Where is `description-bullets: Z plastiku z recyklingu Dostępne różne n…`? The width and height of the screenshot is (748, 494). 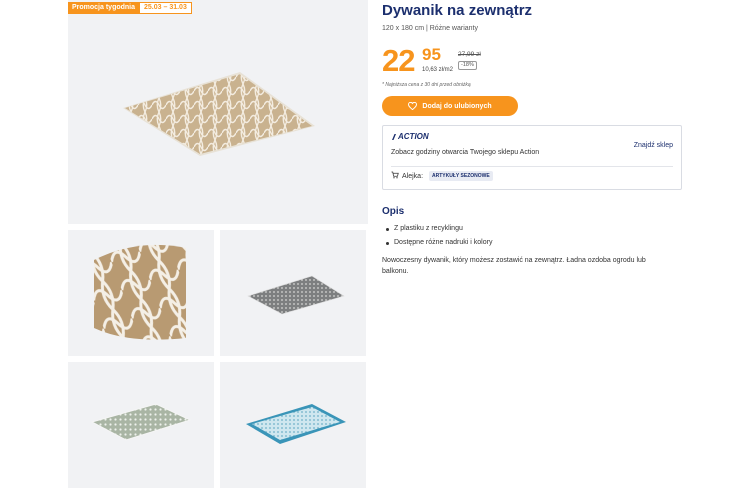
description-bullets: Z plastiku z recyklingu Dostępne różne n… is located at coordinates (439, 236).